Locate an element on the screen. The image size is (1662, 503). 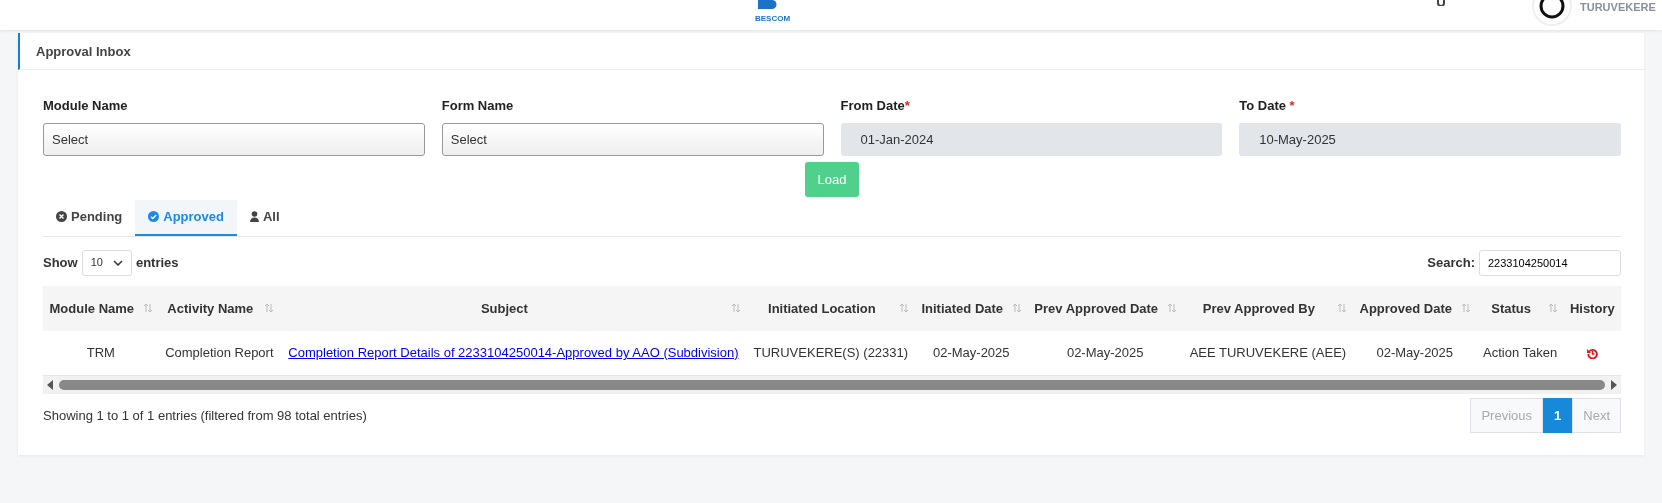
column-header: Status is located at coordinates (1520, 308).